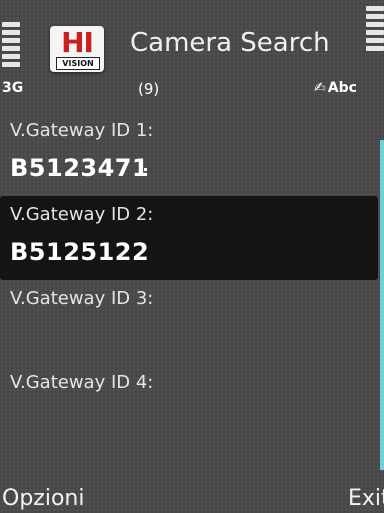 This screenshot has height=513, width=384. I want to click on logo-vision-text: VISION, so click(78, 63).